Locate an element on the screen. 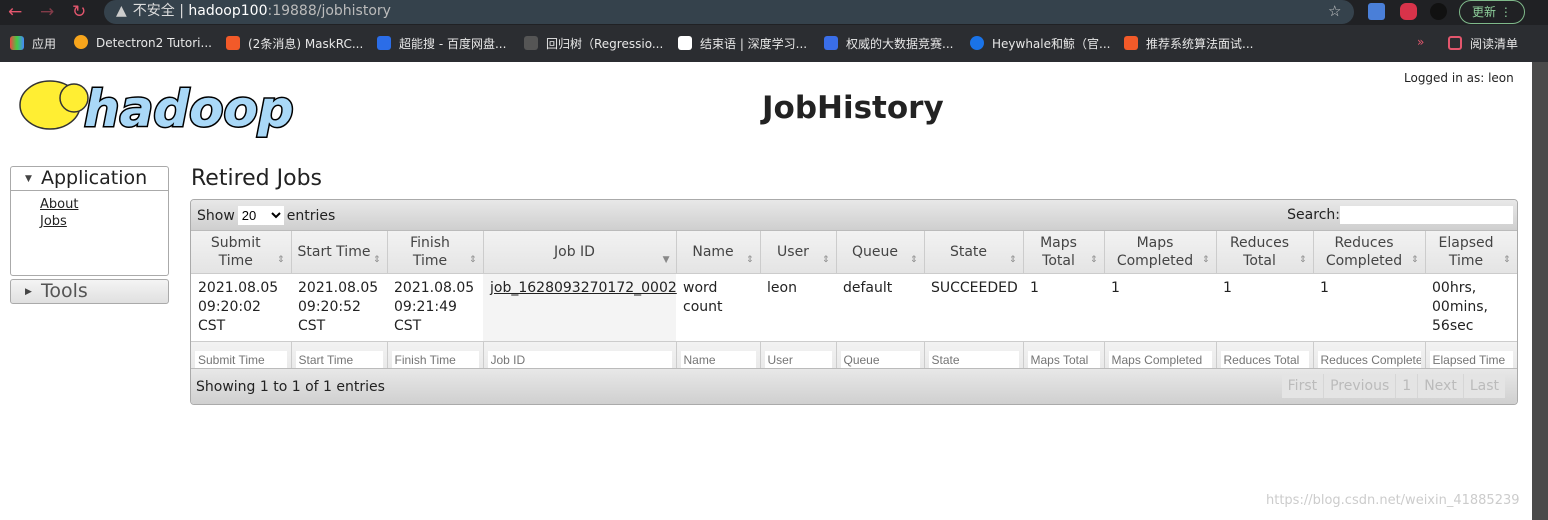 This screenshot has height=520, width=1548. side-panel-strip is located at coordinates (1540, 291).